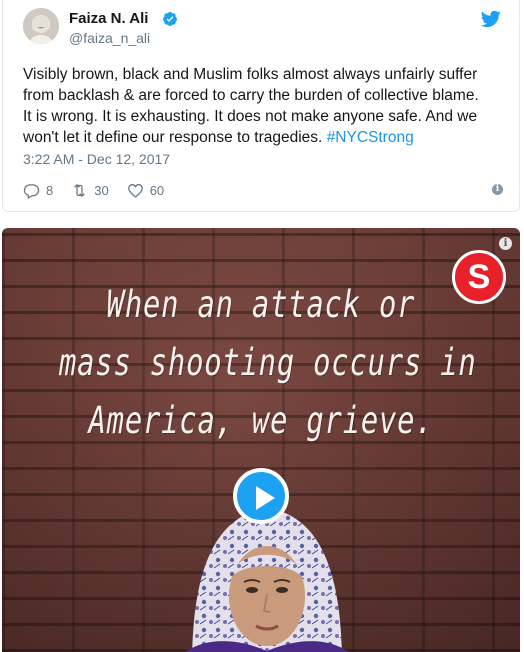 Image resolution: width=524 pixels, height=652 pixels. Describe the element at coordinates (505, 243) in the screenshot. I see `media-info-icon: i` at that location.